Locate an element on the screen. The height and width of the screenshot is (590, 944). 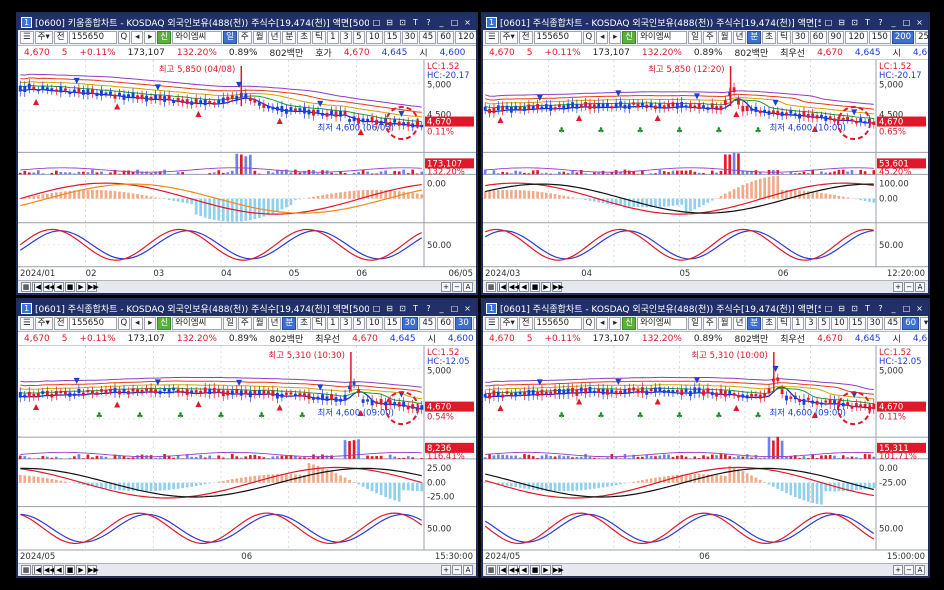
first-page-button: |◀ is located at coordinates (502, 287).